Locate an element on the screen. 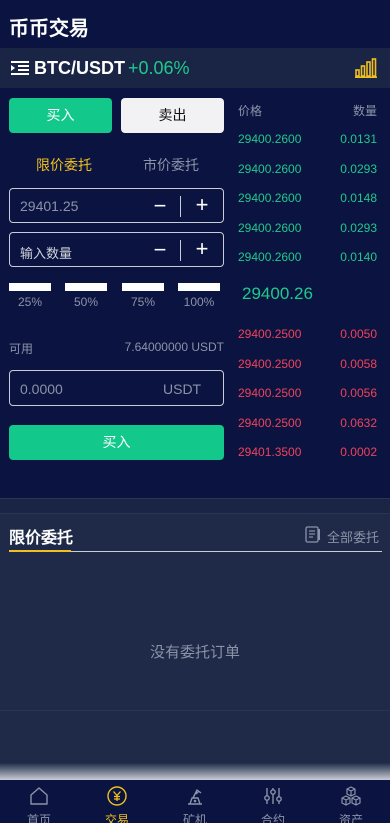 The image size is (390, 823). yuan-coin-icon is located at coordinates (117, 796).